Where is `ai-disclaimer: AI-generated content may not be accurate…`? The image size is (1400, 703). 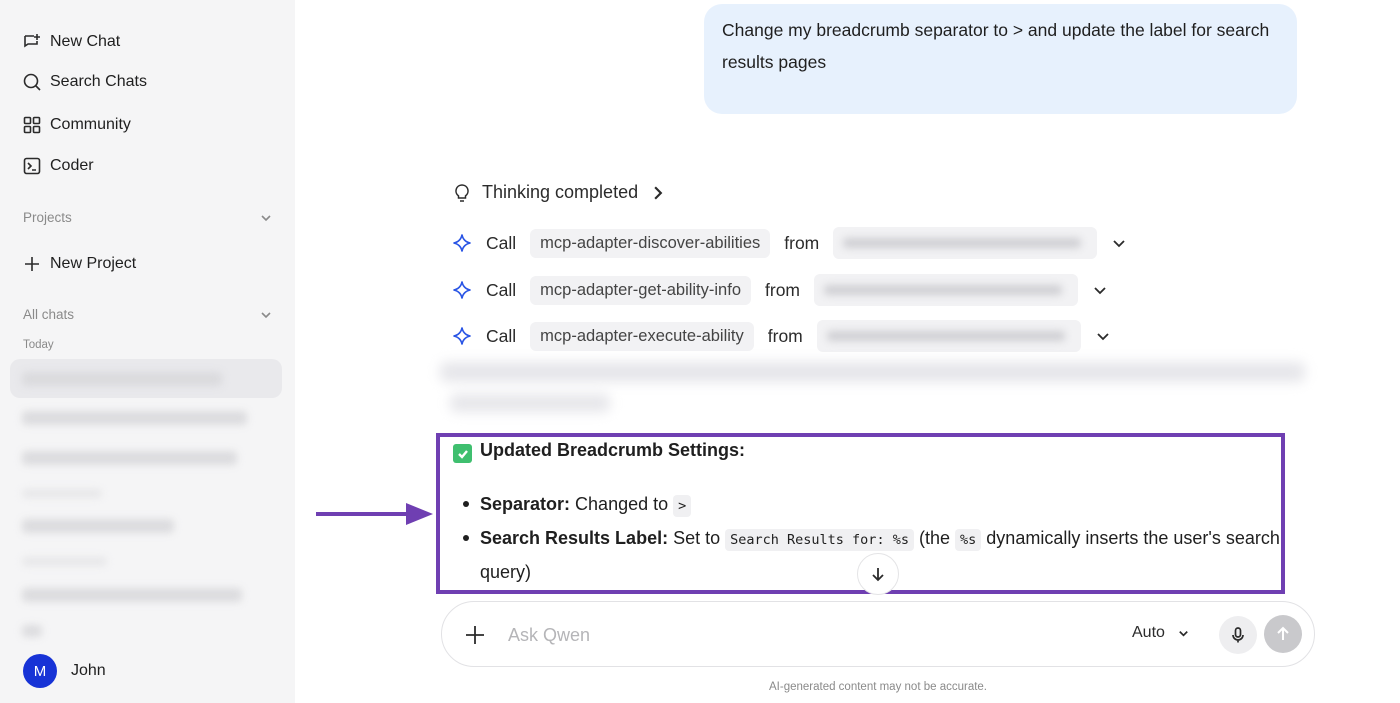 ai-disclaimer: AI-generated content may not be accurate… is located at coordinates (878, 687).